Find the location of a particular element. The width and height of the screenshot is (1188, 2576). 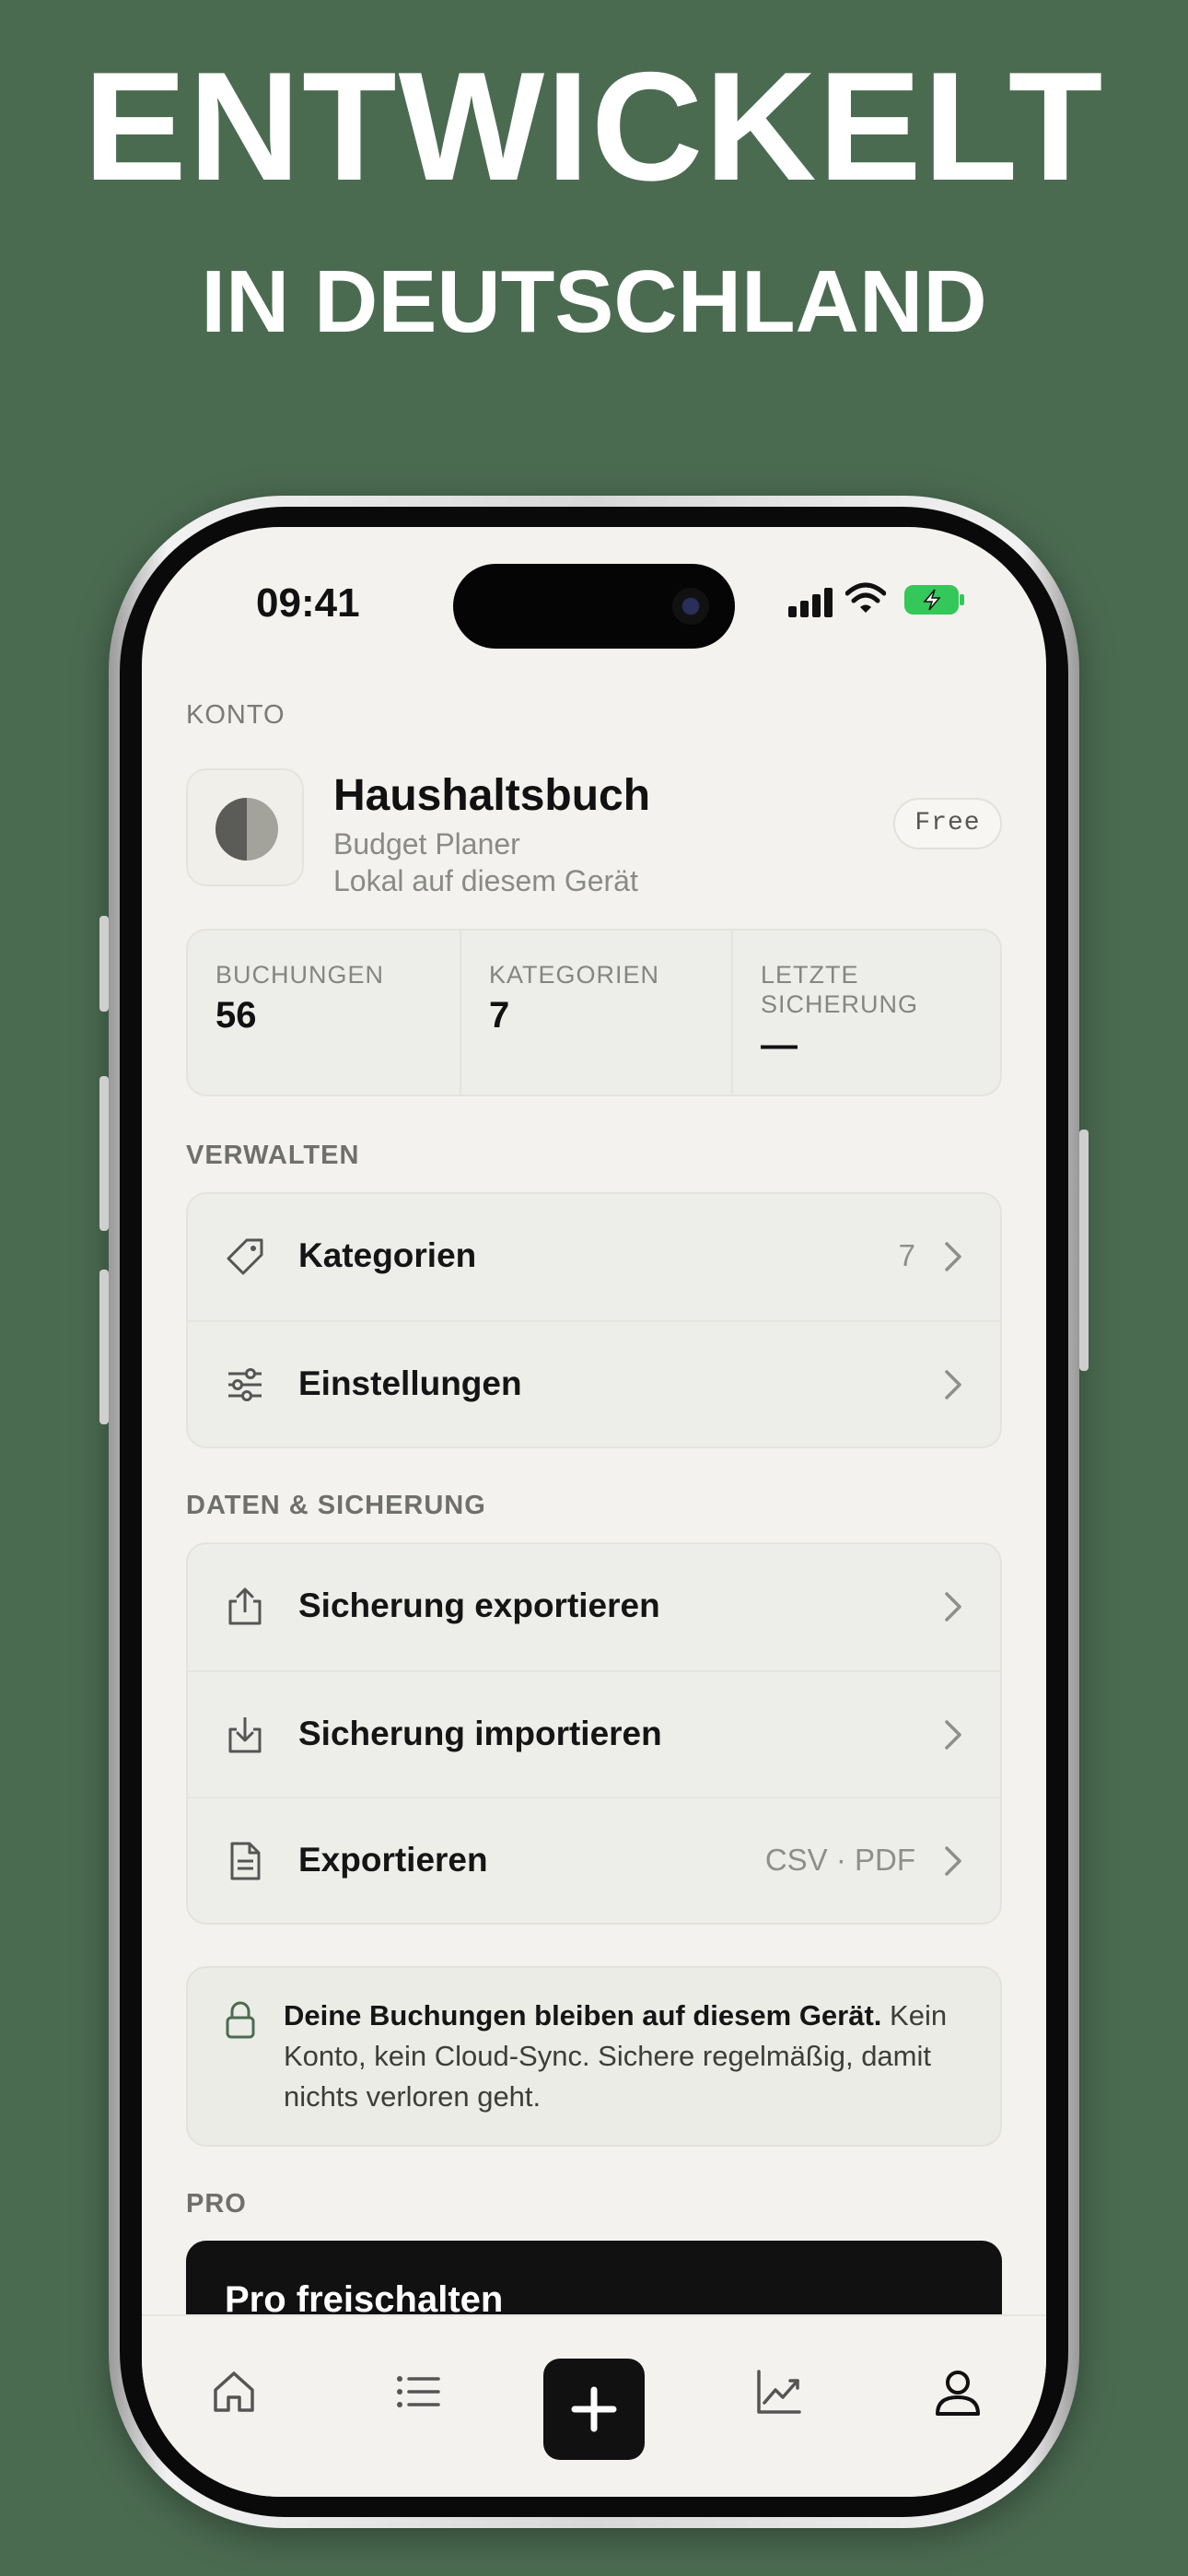

stat-letzte-sicherung: LETZTE SICHERUNG — is located at coordinates (865, 1013).